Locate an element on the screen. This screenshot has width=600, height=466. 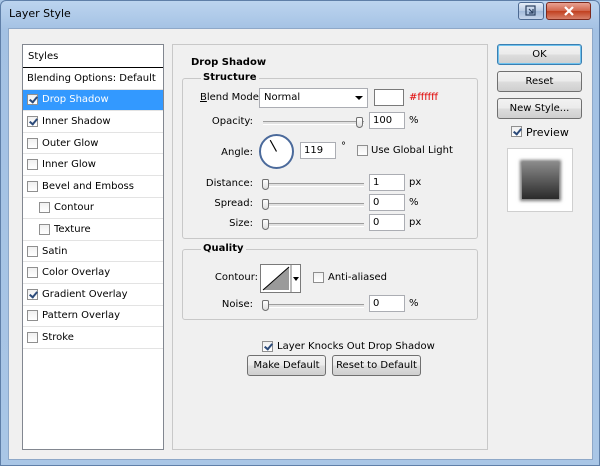
distance-label: Distance: is located at coordinates (229, 183).